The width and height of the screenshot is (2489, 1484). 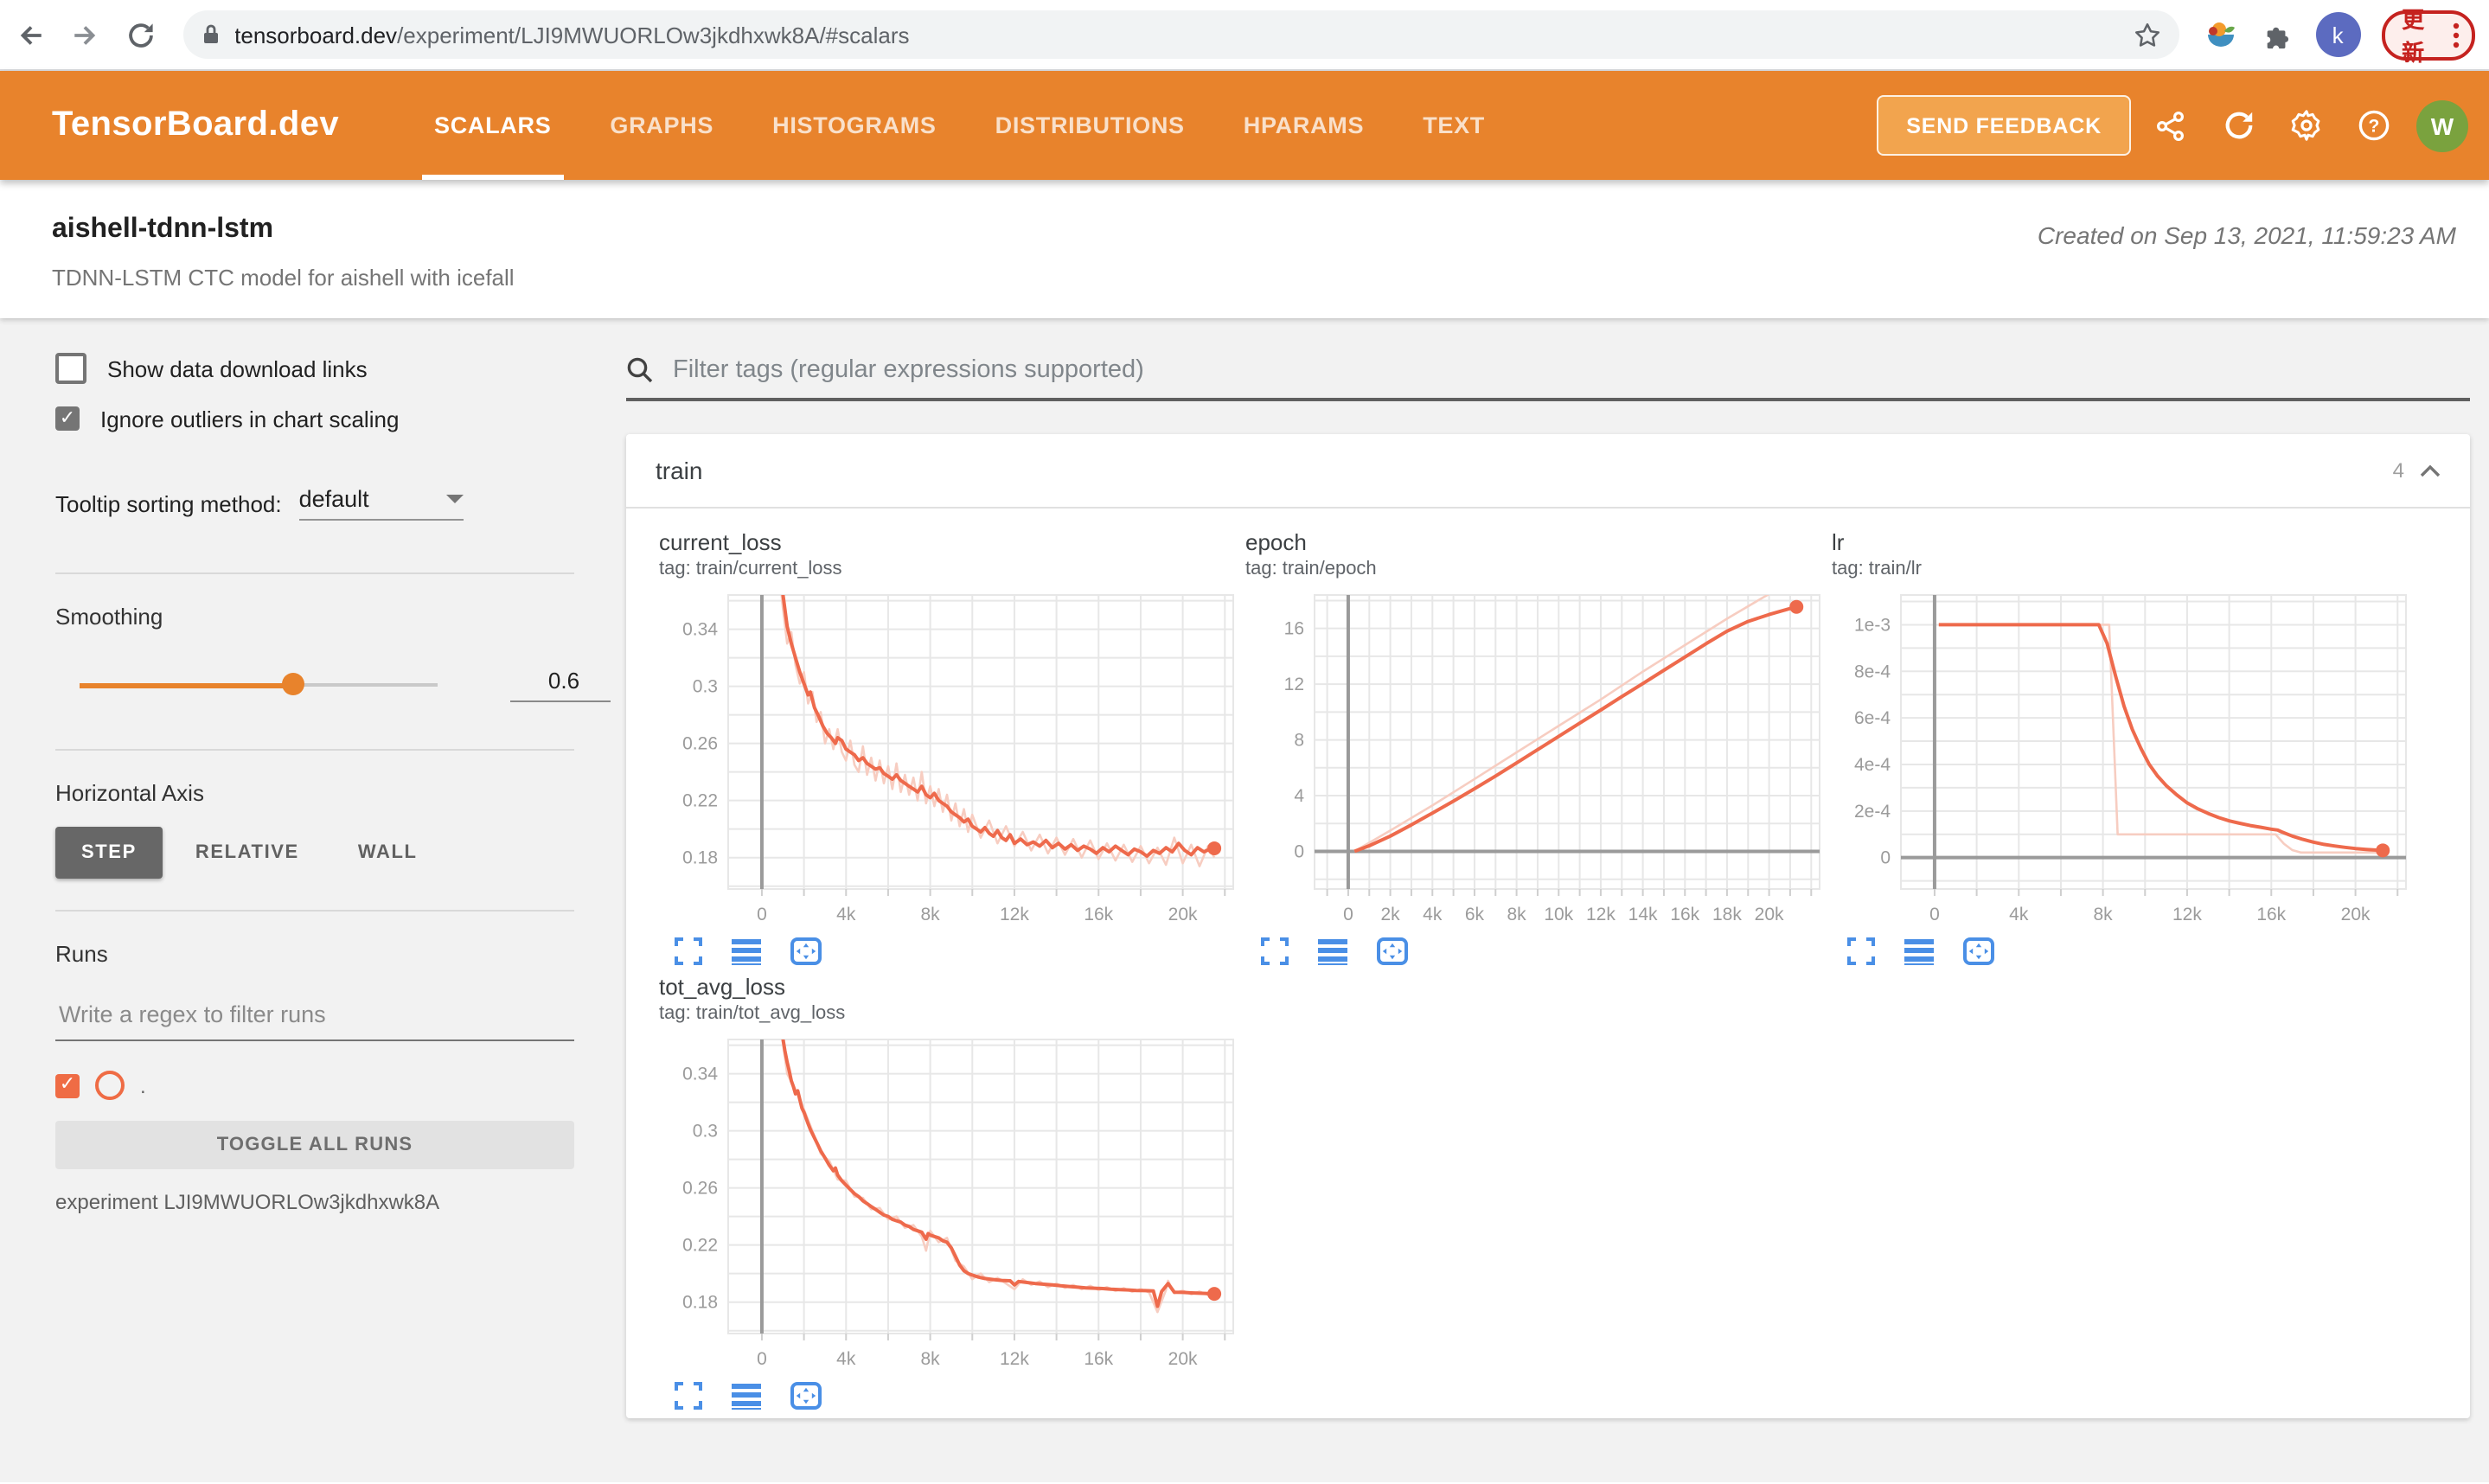 I want to click on experiment-run-label: experiment LJI9MWUORLOw3jkdhxwk8A, so click(x=247, y=1202).